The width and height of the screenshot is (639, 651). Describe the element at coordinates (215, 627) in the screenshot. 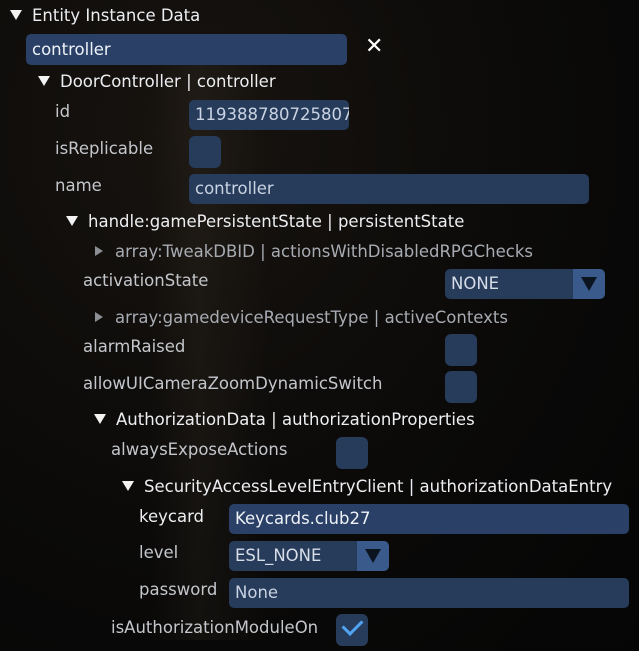

I see `is-auth-module-on-label: isAuthorizationModuleOn` at that location.